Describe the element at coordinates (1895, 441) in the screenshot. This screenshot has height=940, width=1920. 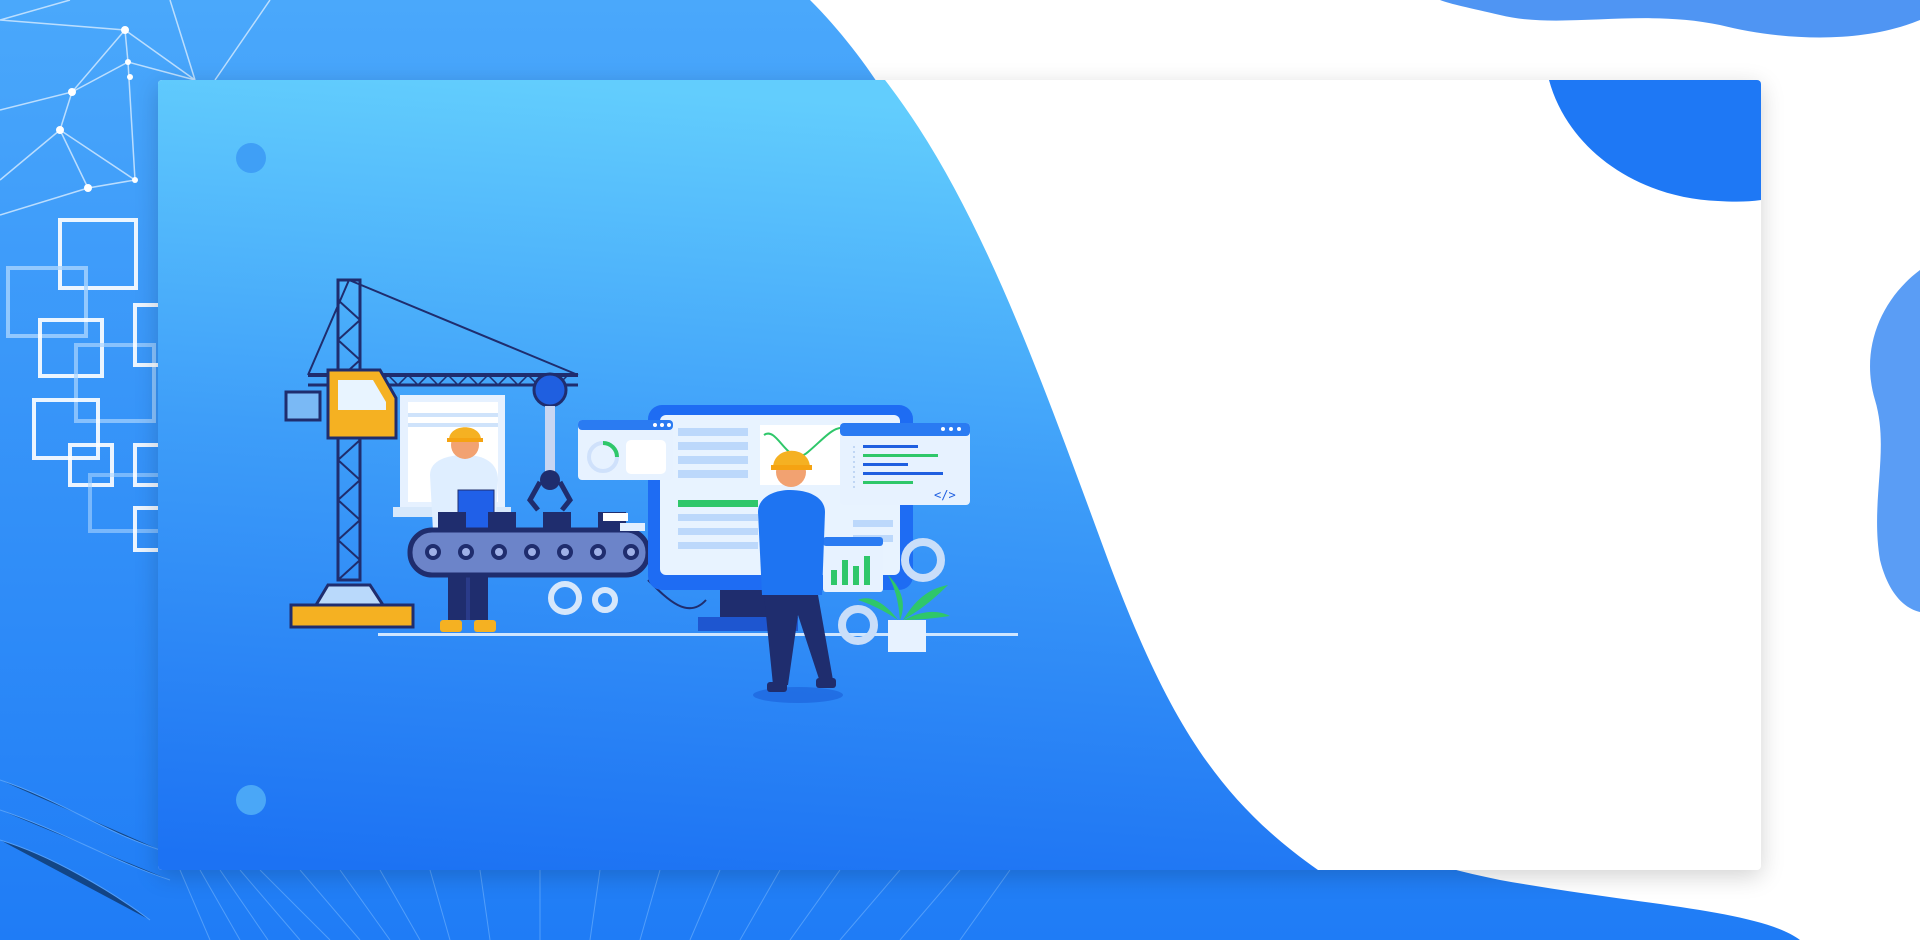
I see `background-blob-right` at that location.